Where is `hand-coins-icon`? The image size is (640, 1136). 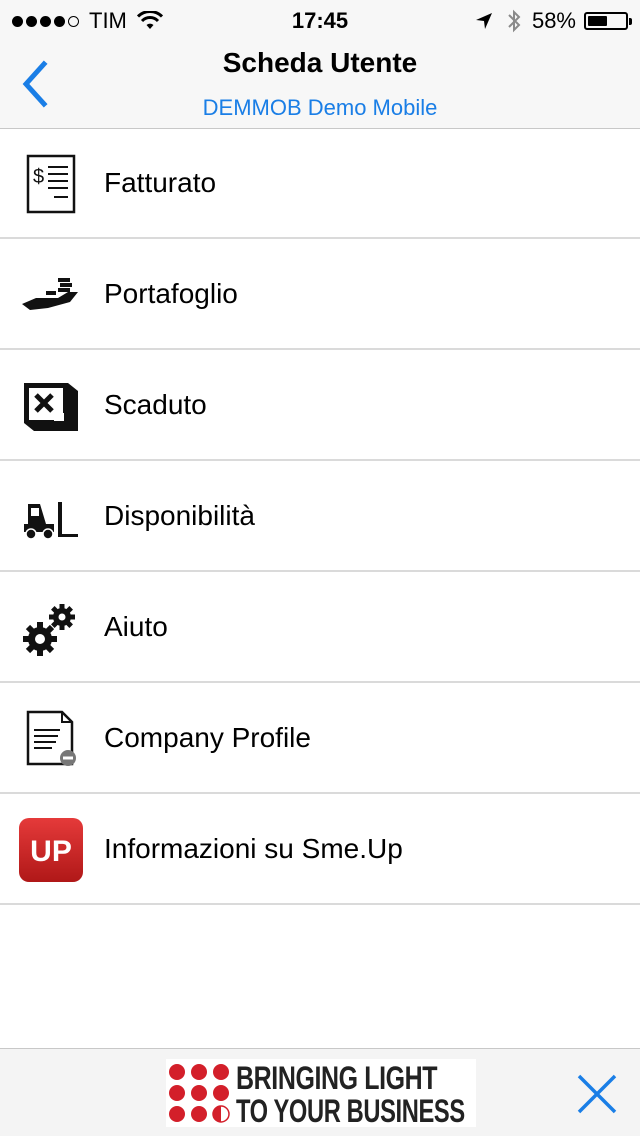
hand-coins-icon is located at coordinates (50, 294).